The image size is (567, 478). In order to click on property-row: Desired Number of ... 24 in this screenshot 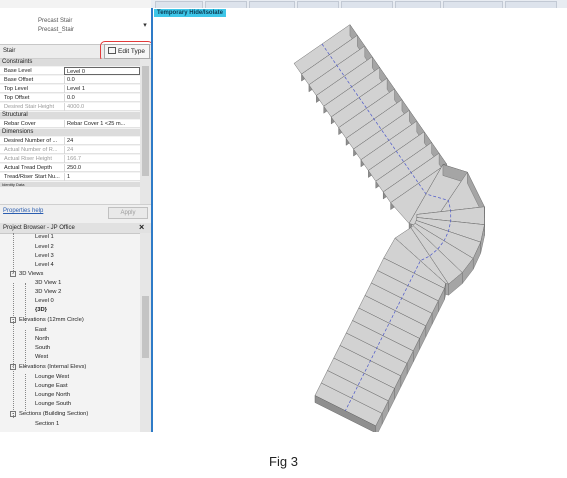, I will do `click(70, 141)`.